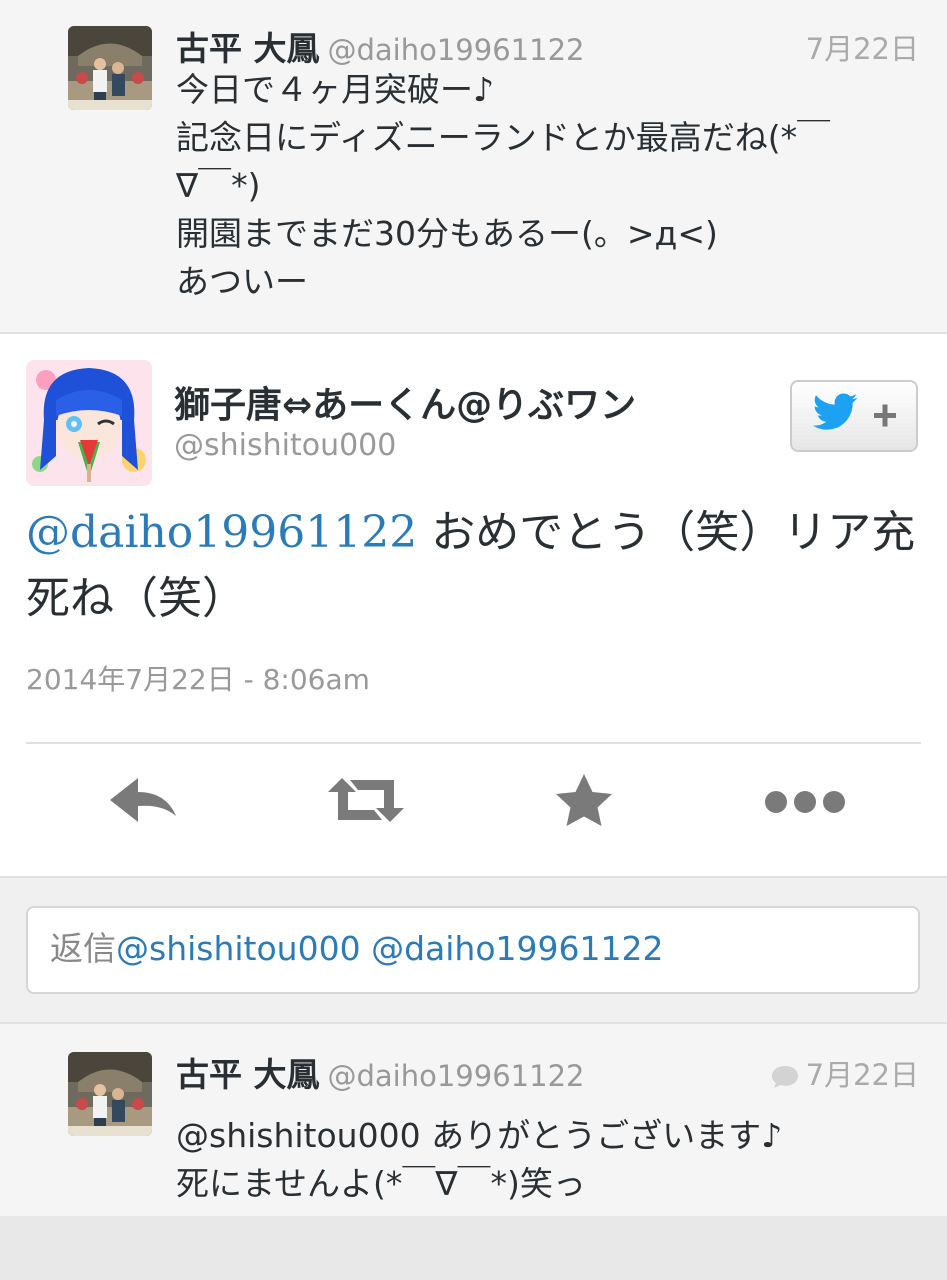 This screenshot has width=947, height=1280. Describe the element at coordinates (381, 1183) in the screenshot. I see `tweet-line: 死にませんよ(*￣∇￣*)笑っ` at that location.